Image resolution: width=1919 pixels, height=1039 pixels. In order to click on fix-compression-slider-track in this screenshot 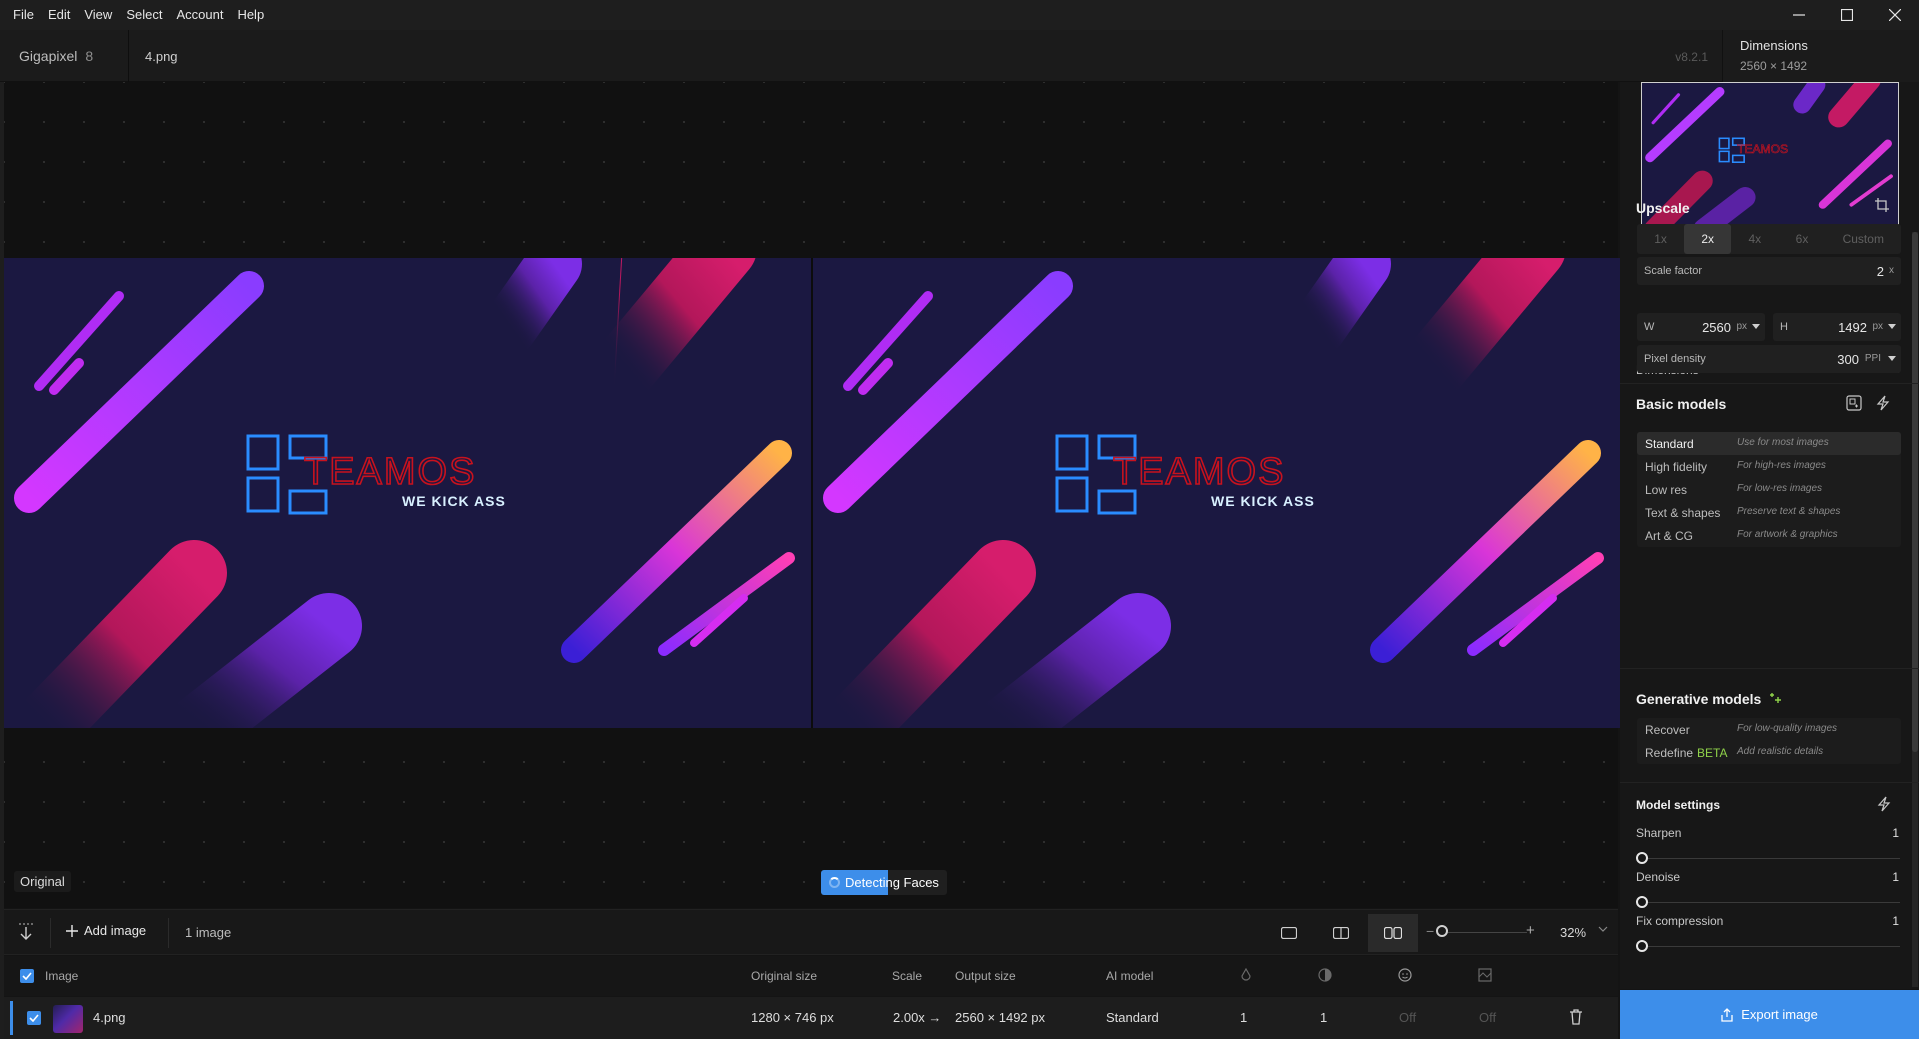, I will do `click(1771, 946)`.